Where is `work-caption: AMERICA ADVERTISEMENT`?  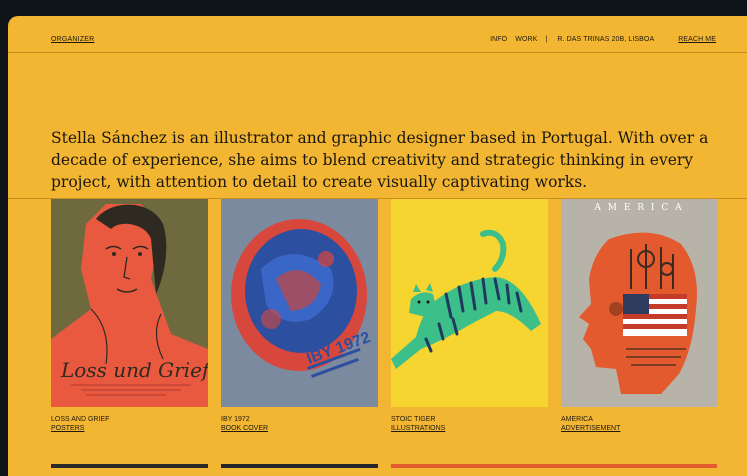
work-caption: AMERICA ADVERTISEMENT is located at coordinates (639, 424).